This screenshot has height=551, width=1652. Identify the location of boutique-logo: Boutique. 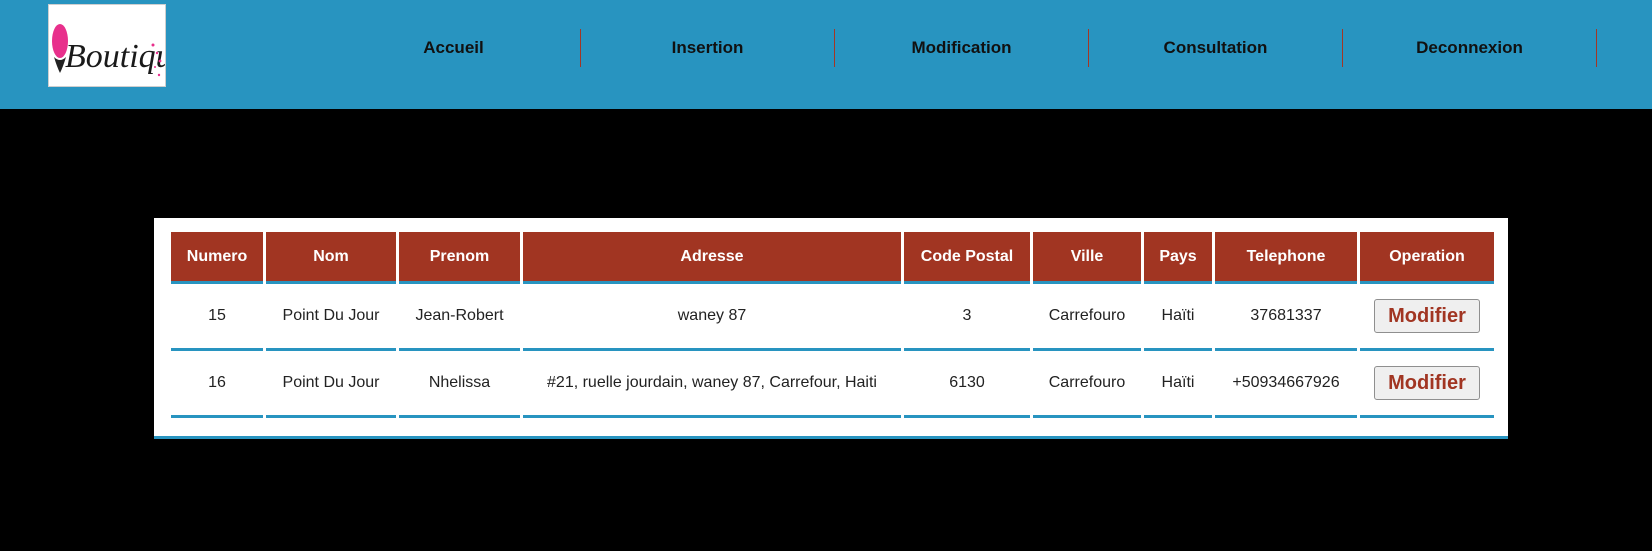
(107, 45).